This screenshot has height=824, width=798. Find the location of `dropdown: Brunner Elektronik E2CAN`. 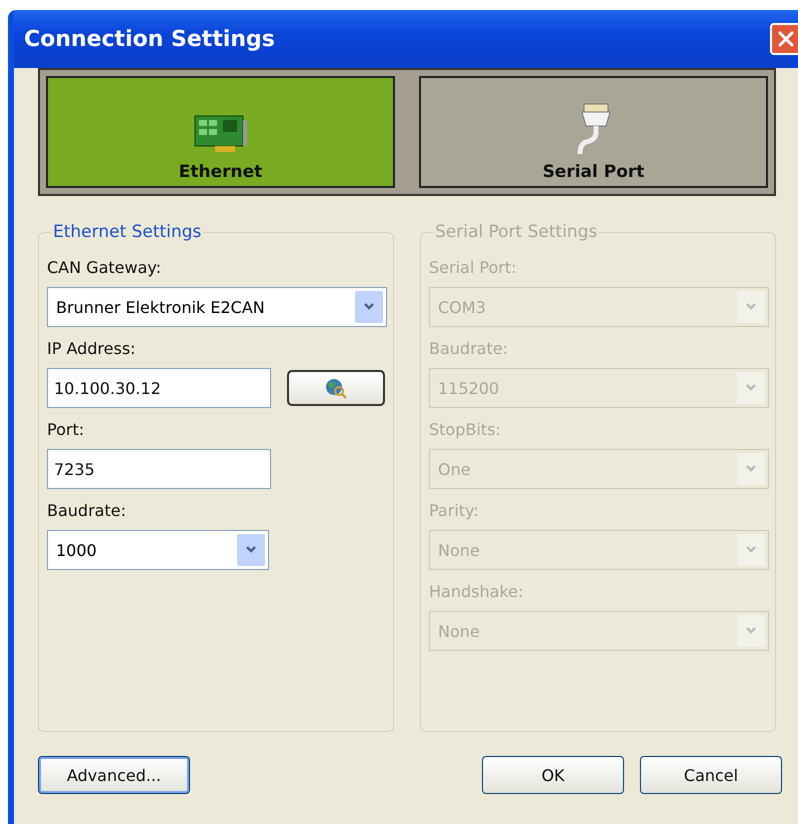

dropdown: Brunner Elektronik E2CAN is located at coordinates (217, 307).